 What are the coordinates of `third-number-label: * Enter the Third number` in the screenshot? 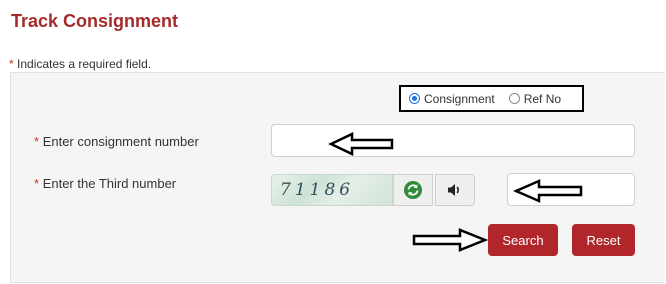 It's located at (105, 183).